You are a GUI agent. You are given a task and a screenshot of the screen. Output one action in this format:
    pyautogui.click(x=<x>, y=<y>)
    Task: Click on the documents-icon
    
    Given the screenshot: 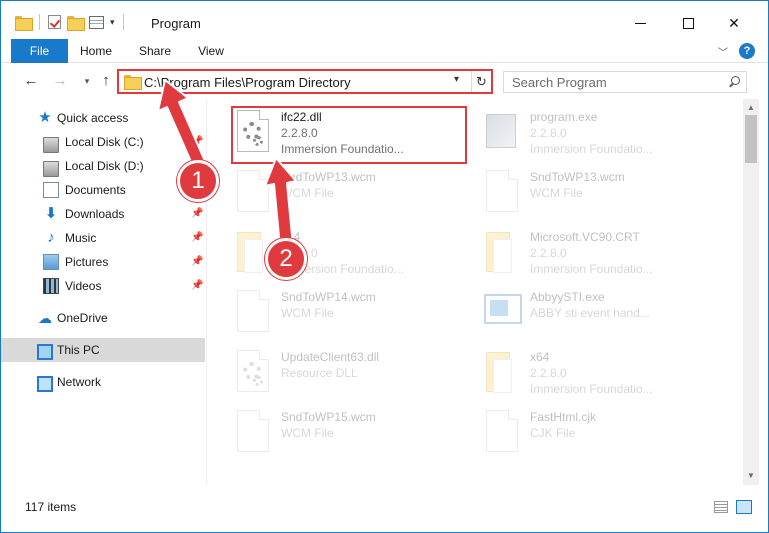 What is the action you would take?
    pyautogui.click(x=51, y=190)
    